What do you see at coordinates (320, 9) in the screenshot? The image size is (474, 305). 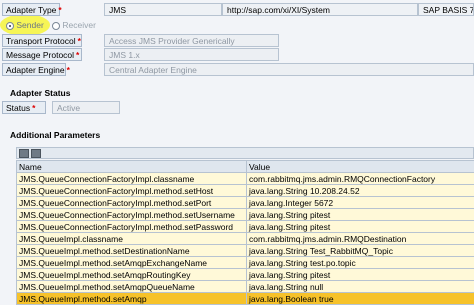 I see `adapter-namespace-field: http://sap.com/xi/XI/System` at bounding box center [320, 9].